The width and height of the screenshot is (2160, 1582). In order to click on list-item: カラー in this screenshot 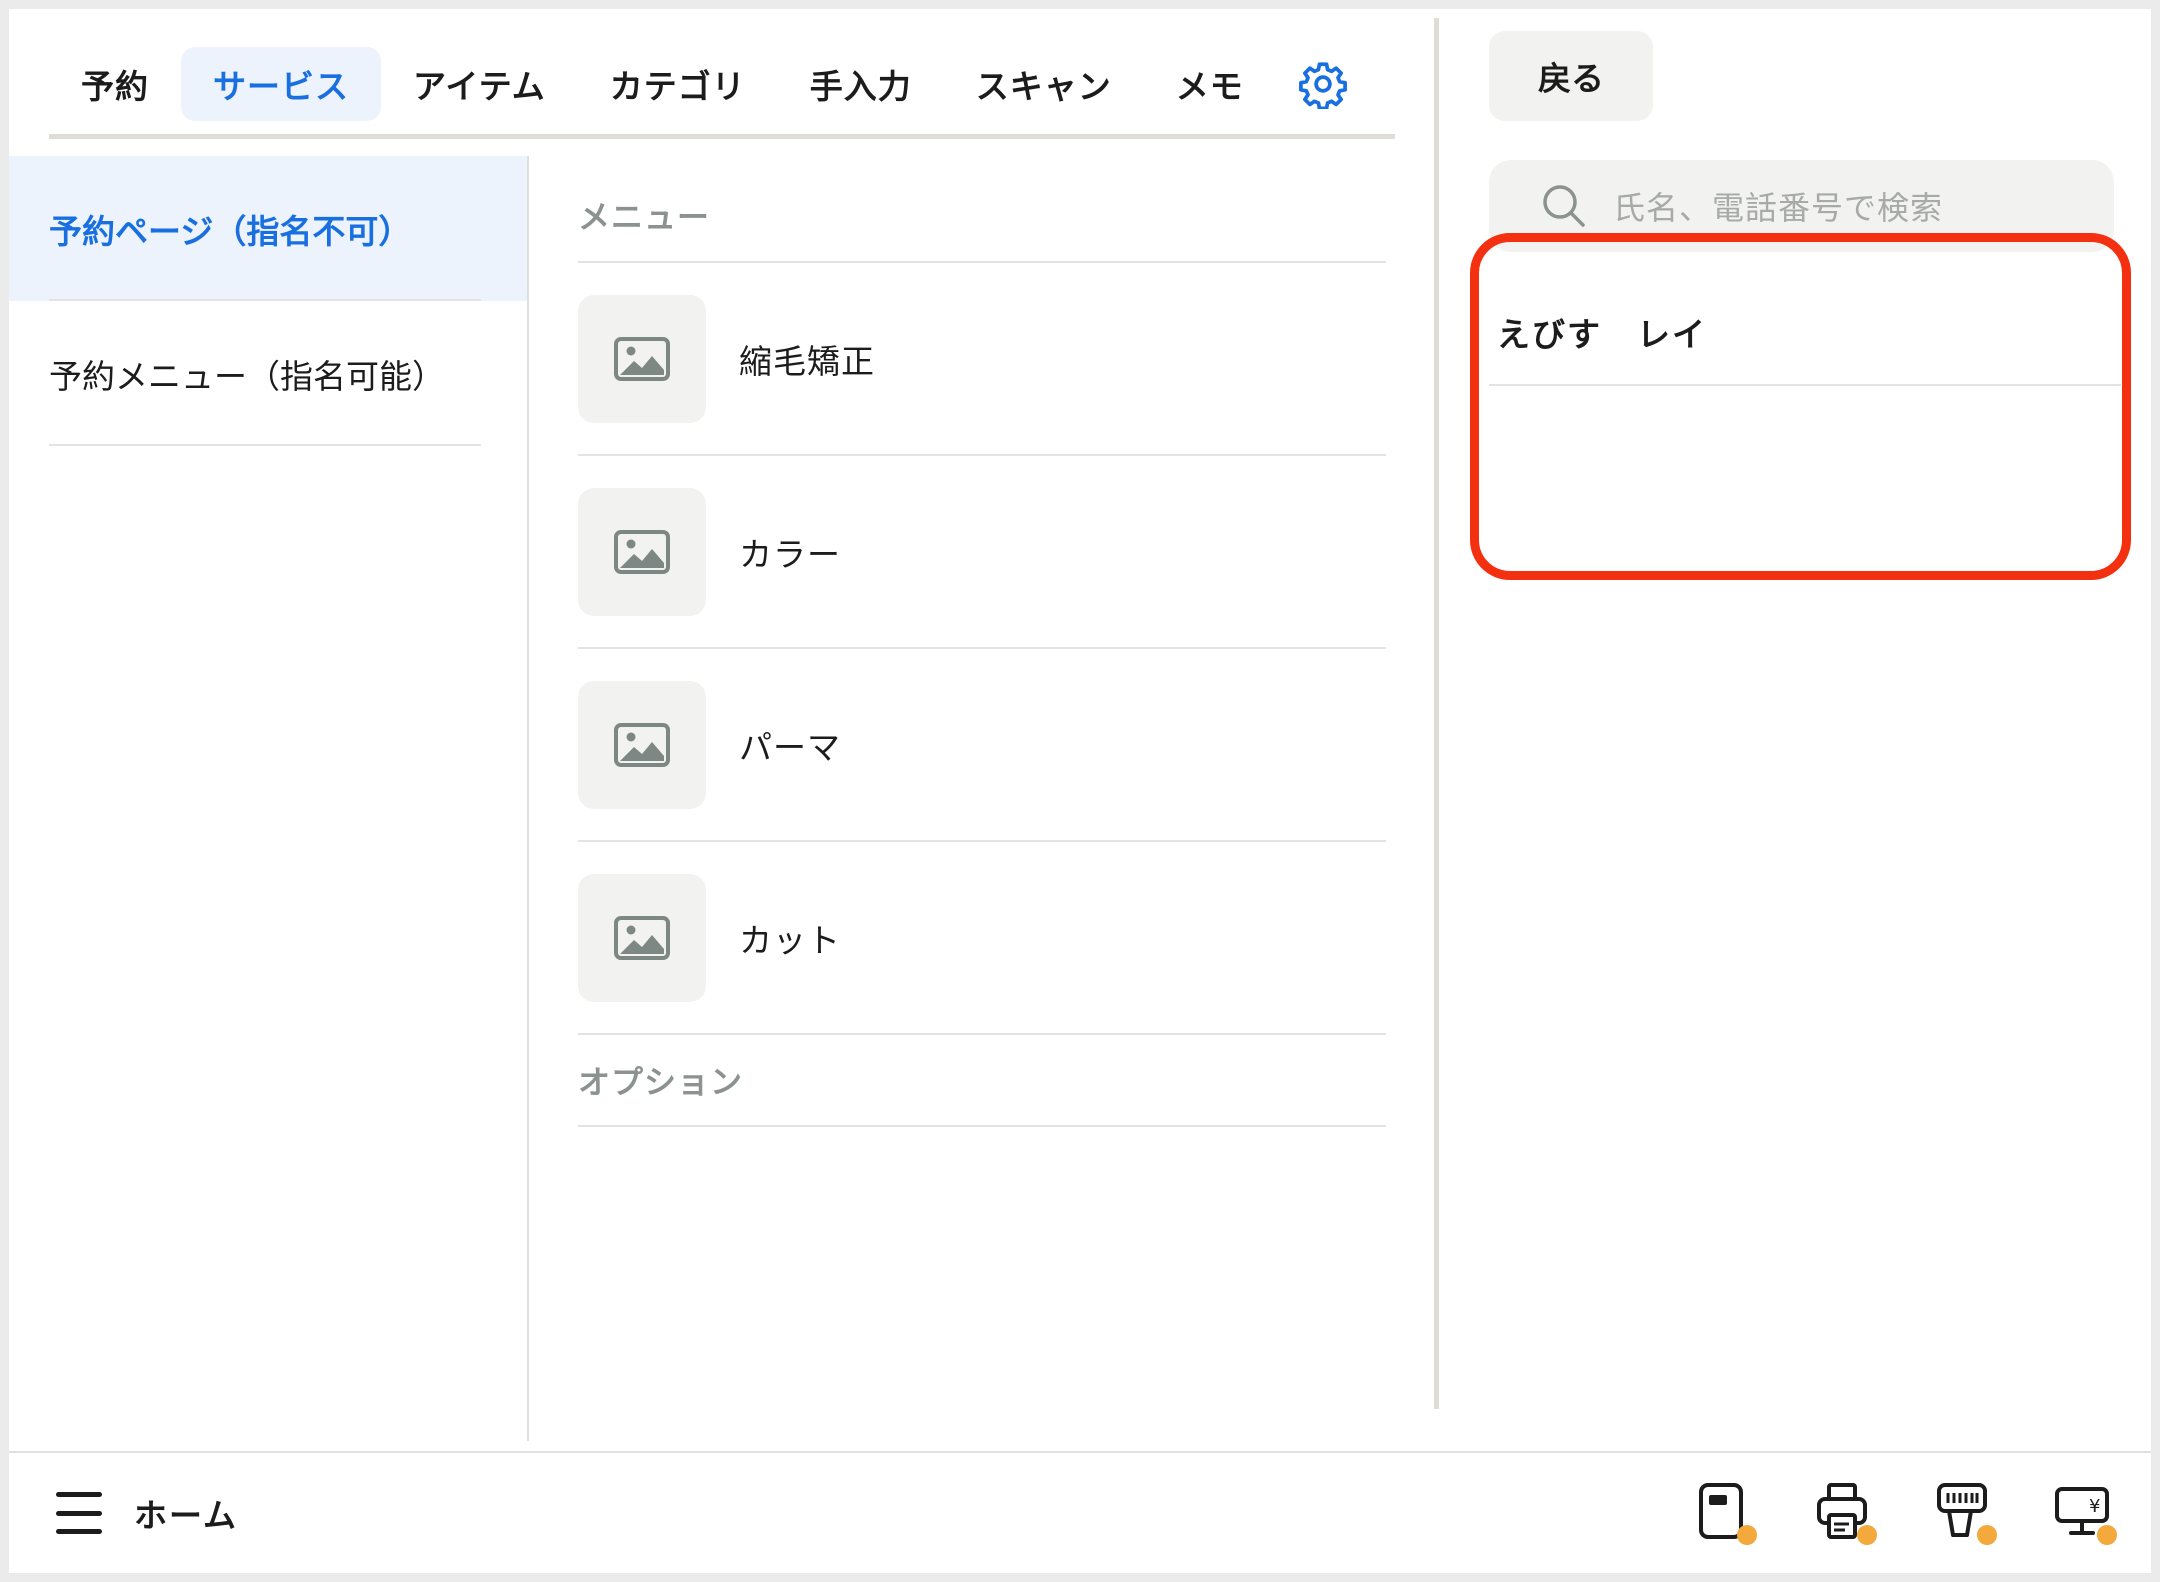, I will do `click(982, 552)`.